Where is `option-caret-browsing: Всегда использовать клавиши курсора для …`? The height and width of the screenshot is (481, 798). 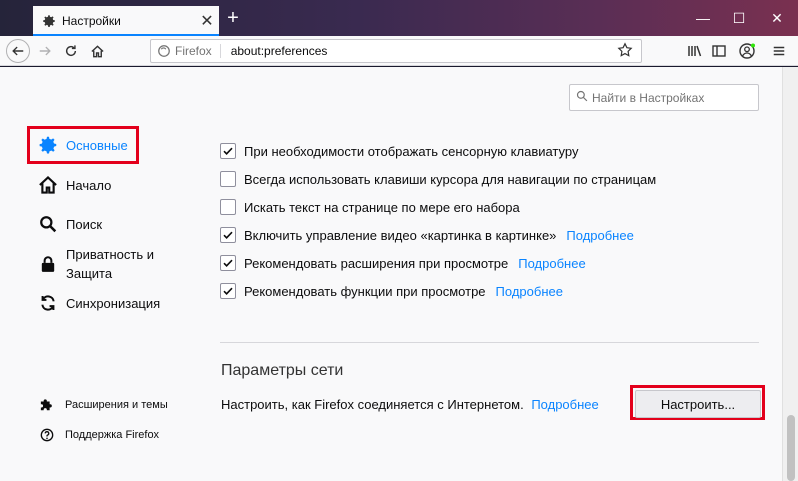
option-caret-browsing: Всегда использовать клавиши курсора для … is located at coordinates (438, 179).